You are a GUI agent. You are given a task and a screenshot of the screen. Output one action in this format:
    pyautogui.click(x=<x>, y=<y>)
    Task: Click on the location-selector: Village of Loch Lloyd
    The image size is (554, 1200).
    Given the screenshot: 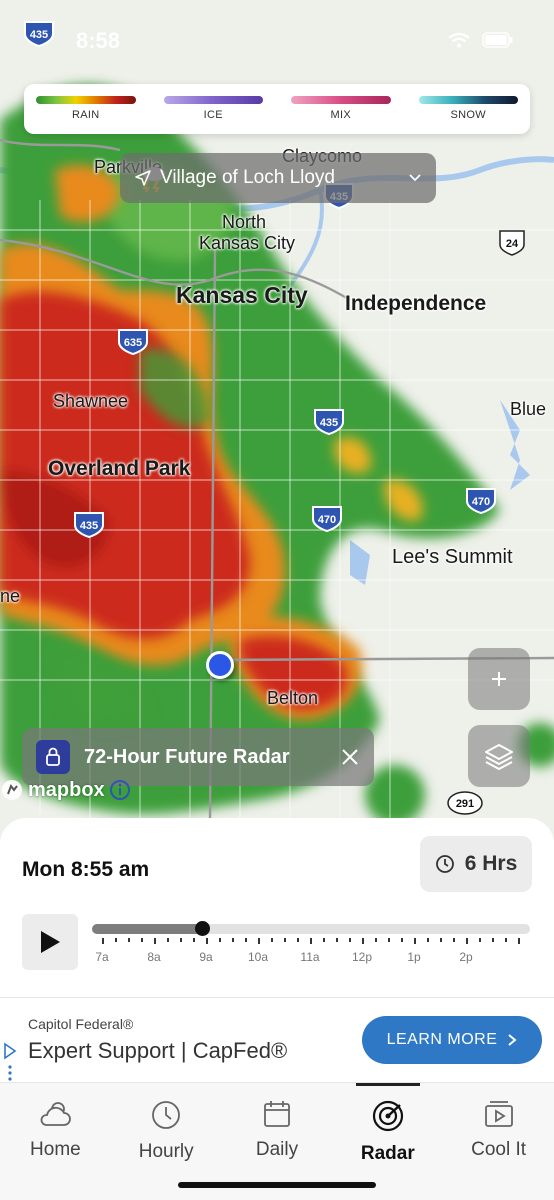 What is the action you would take?
    pyautogui.click(x=278, y=178)
    